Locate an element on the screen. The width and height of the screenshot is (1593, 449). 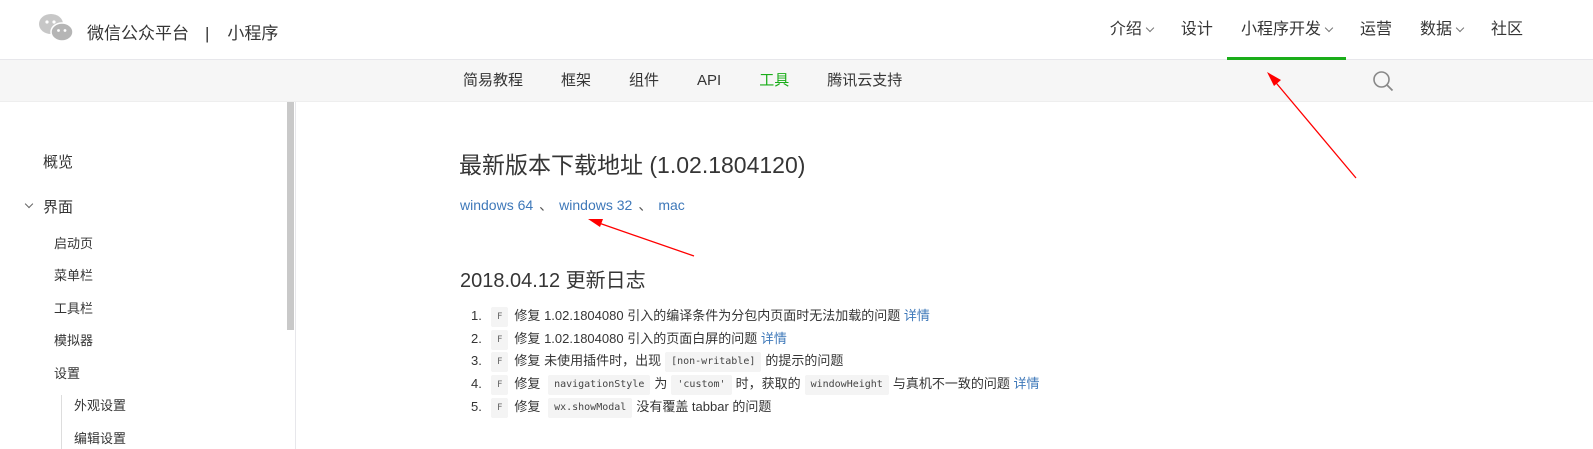
inline-code: 'custom' is located at coordinates (701, 385).